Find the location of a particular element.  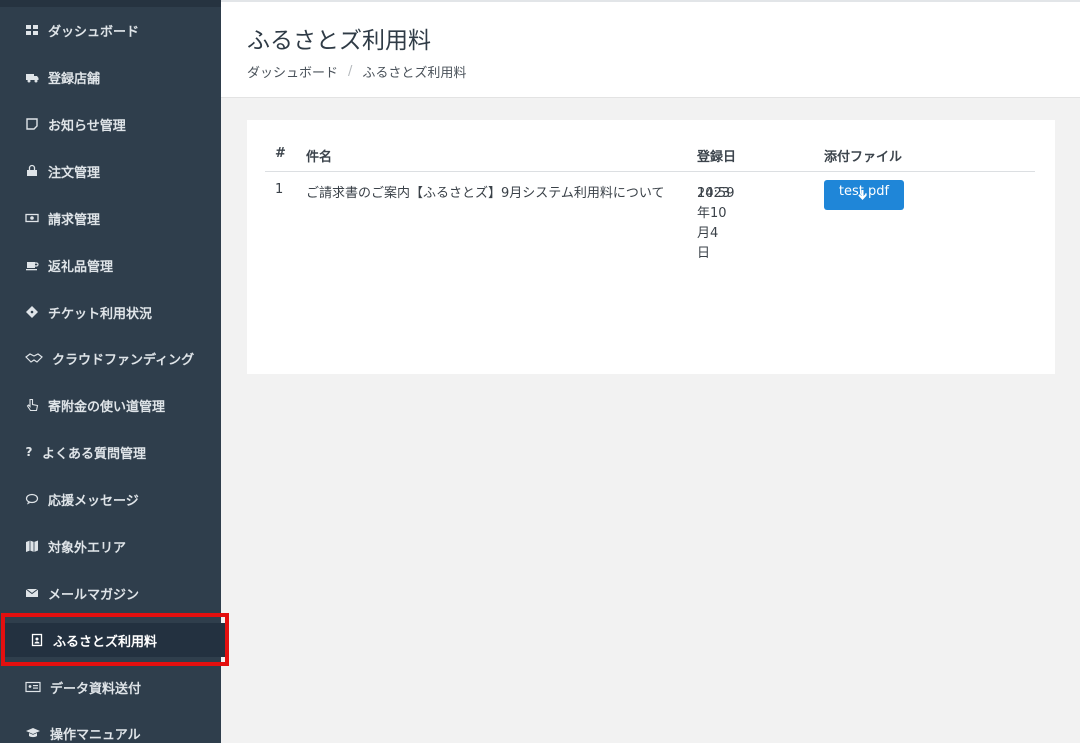

sidebar-item-notices: お知らせ管理 is located at coordinates (110, 124).